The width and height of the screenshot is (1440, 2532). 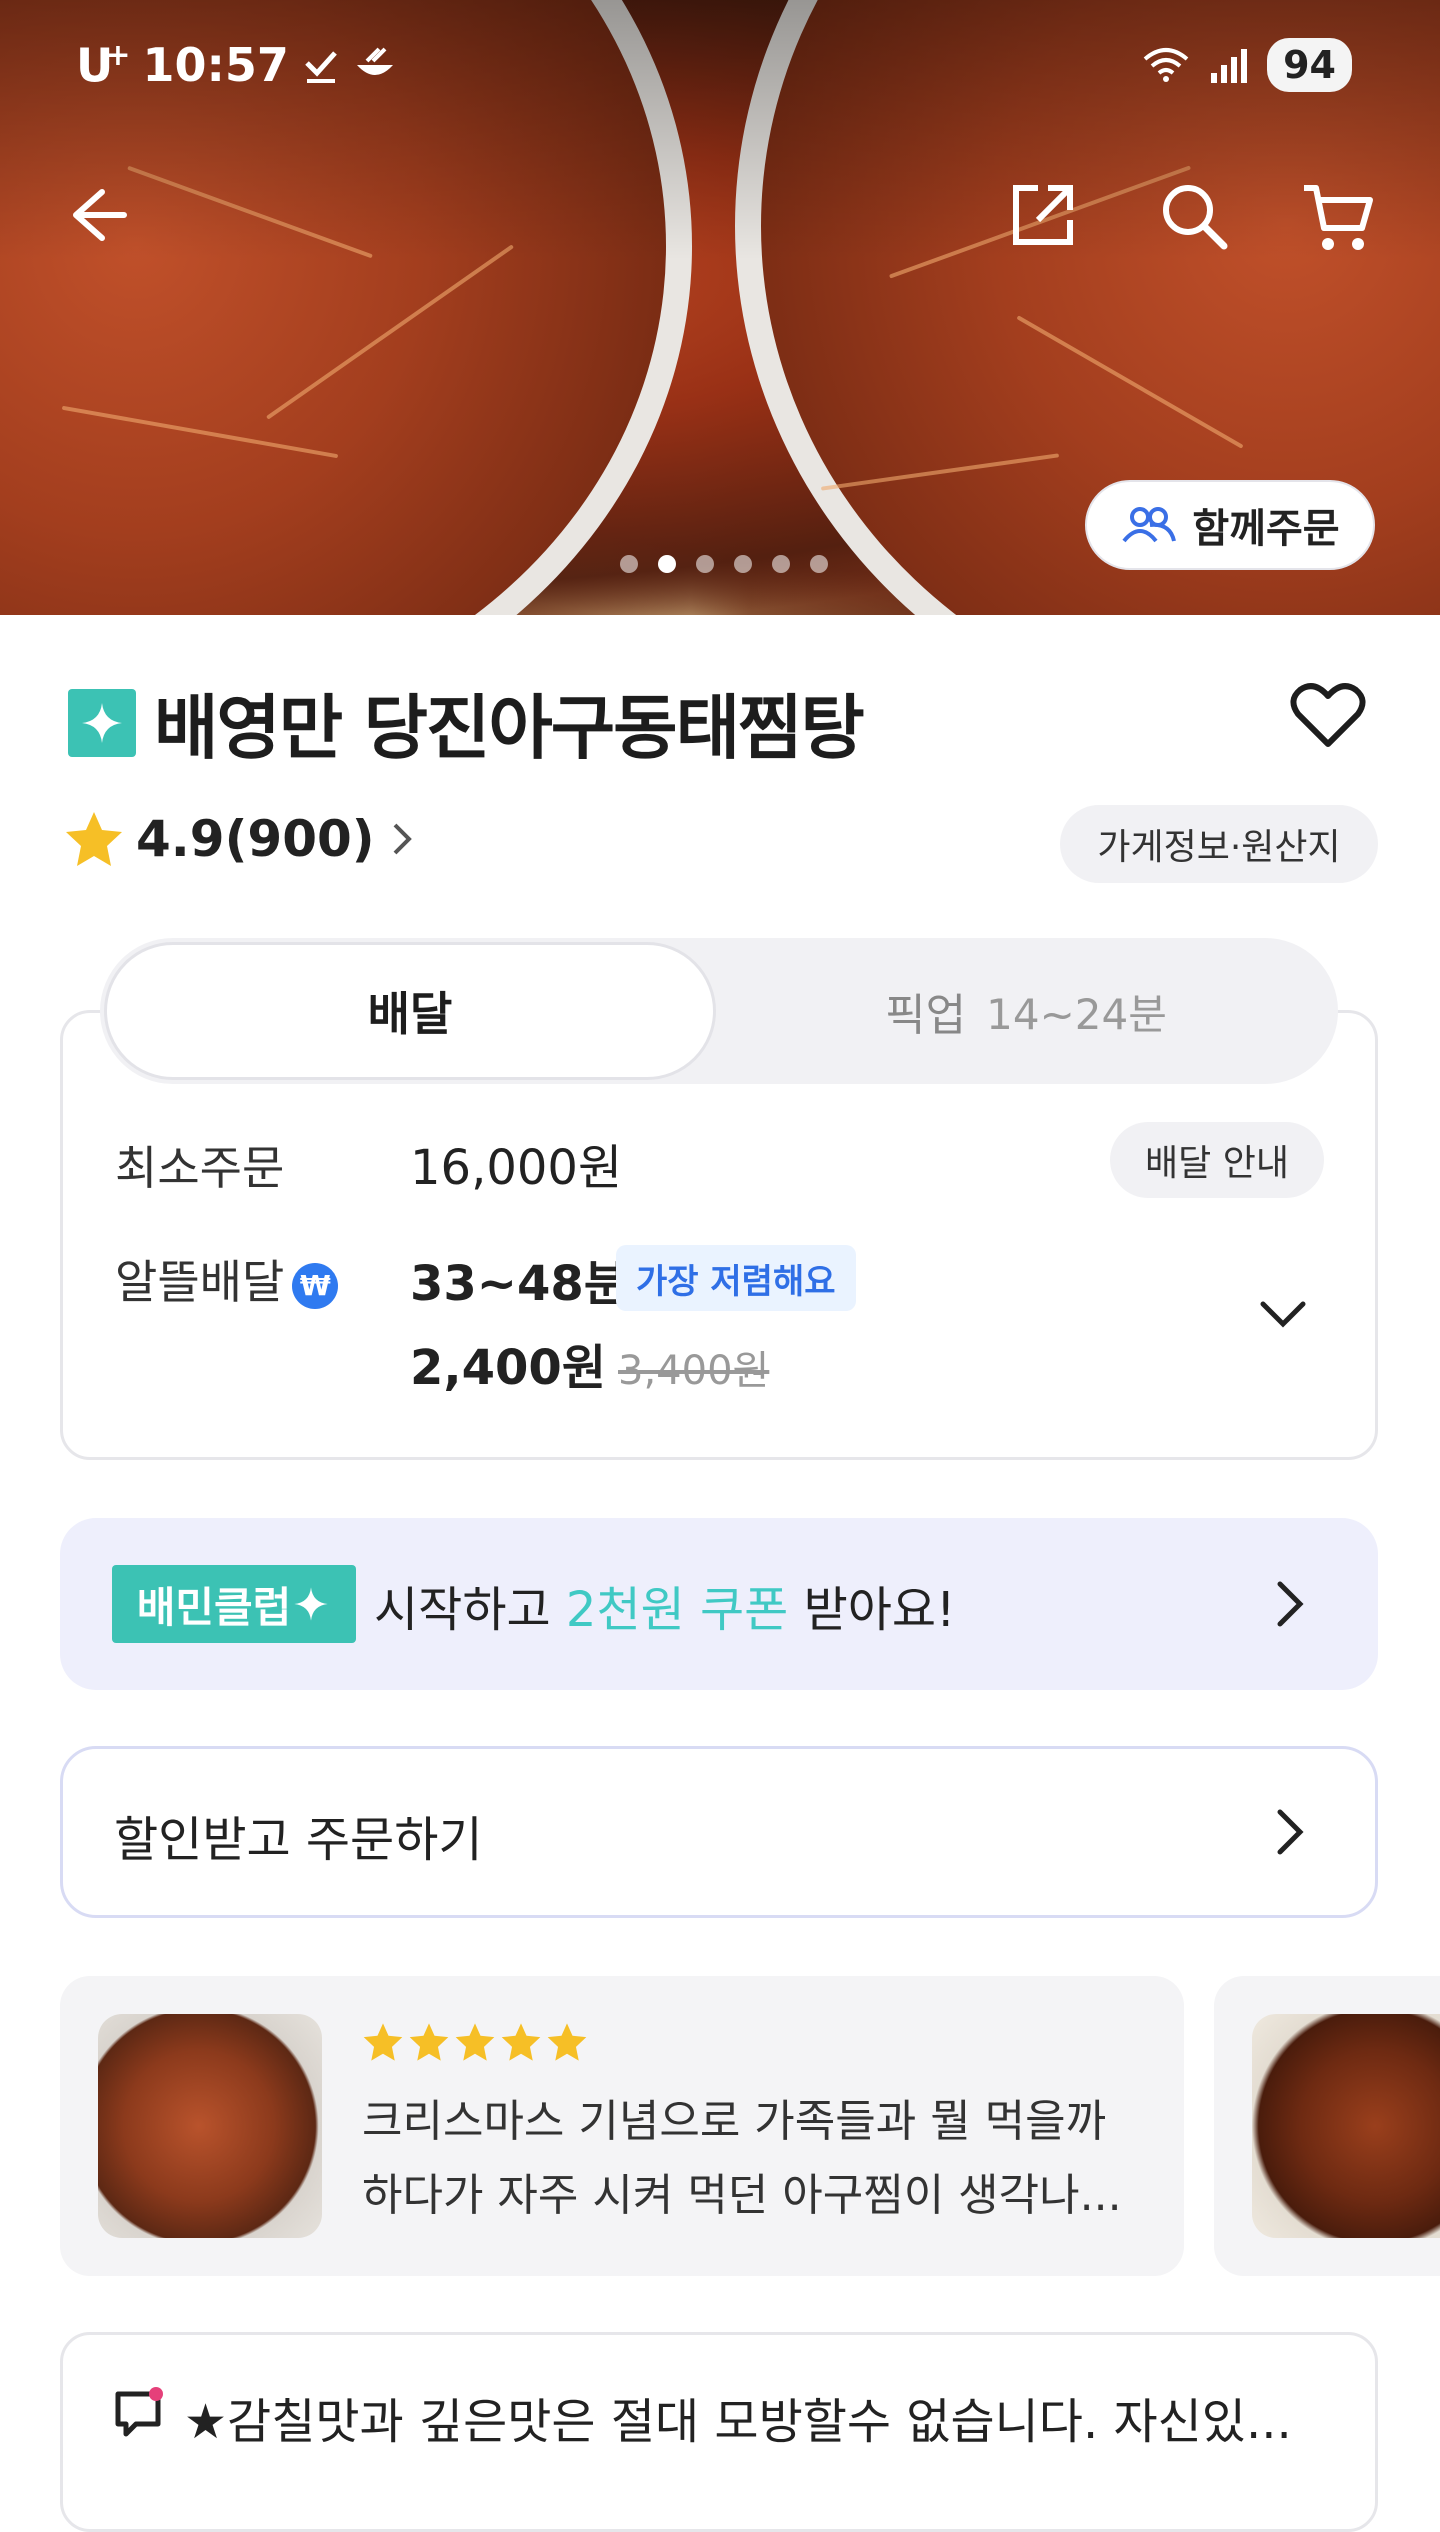 What do you see at coordinates (1217, 1160) in the screenshot?
I see `delivery-guide-button: 배달 안내` at bounding box center [1217, 1160].